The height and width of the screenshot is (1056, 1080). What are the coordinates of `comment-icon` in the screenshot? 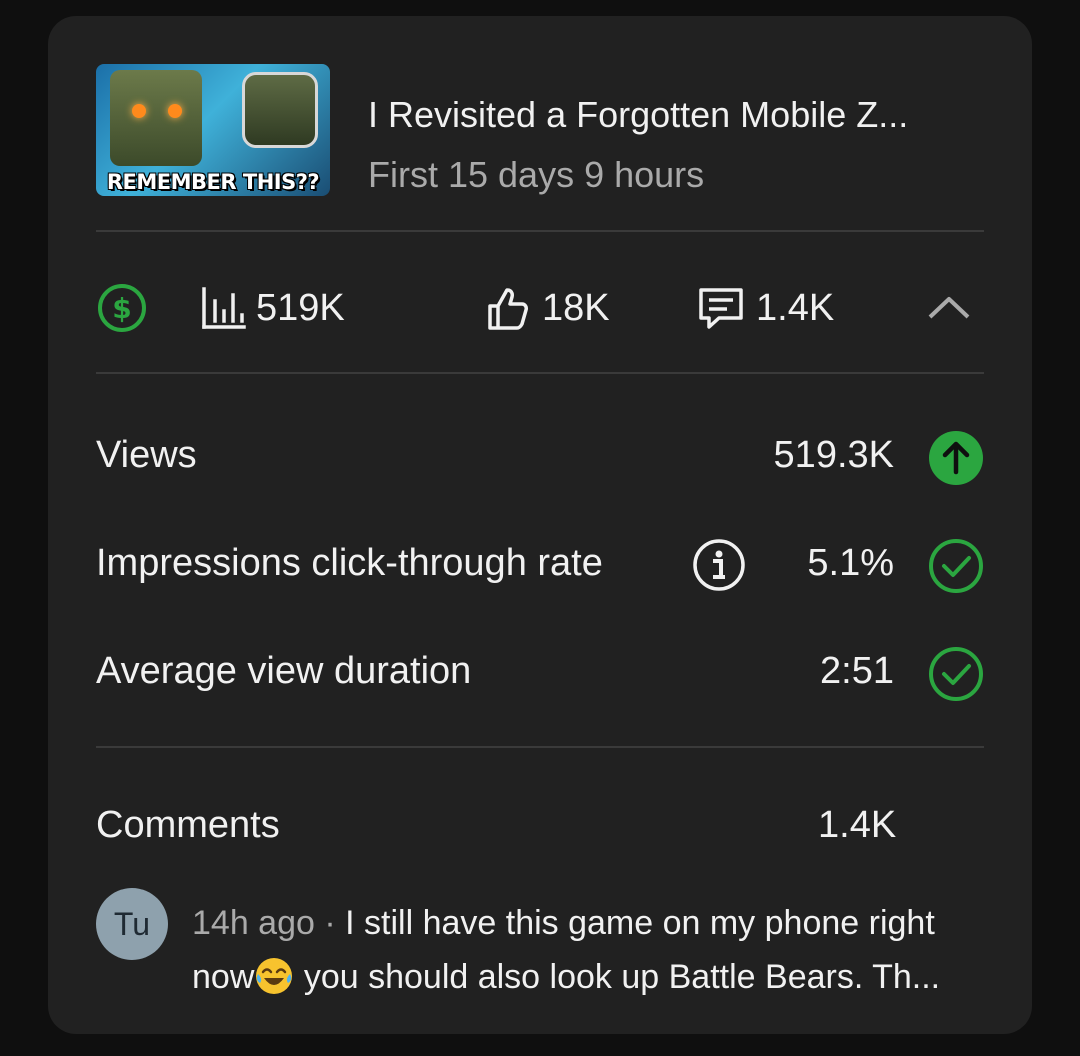 It's located at (721, 308).